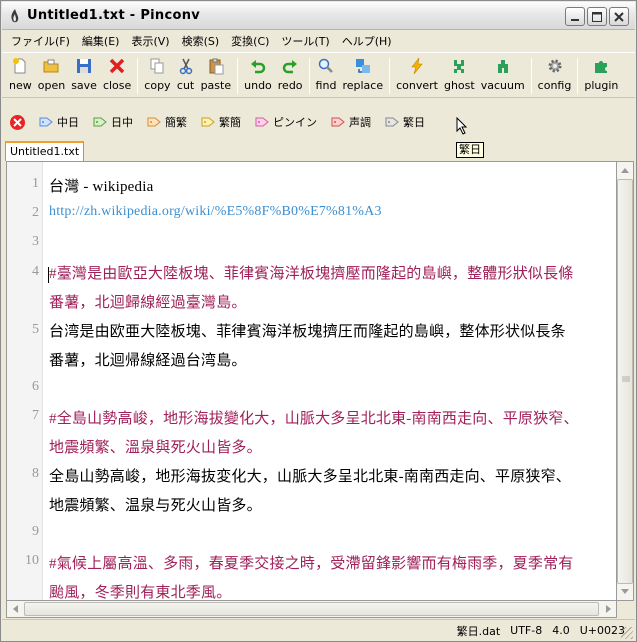 This screenshot has height=642, width=637. Describe the element at coordinates (326, 75) in the screenshot. I see `find-button: find` at that location.